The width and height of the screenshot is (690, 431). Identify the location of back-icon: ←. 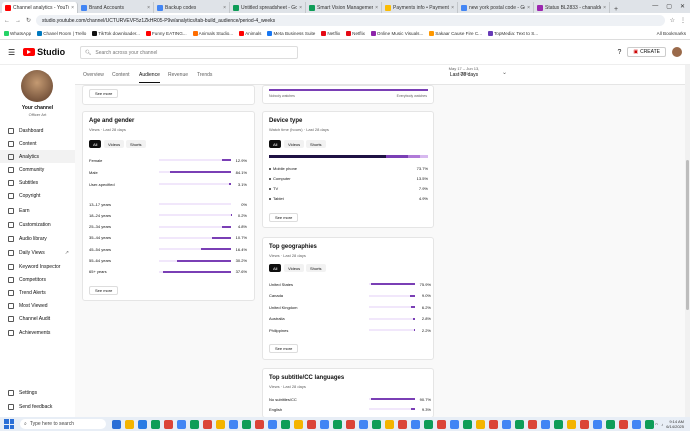
(7, 21).